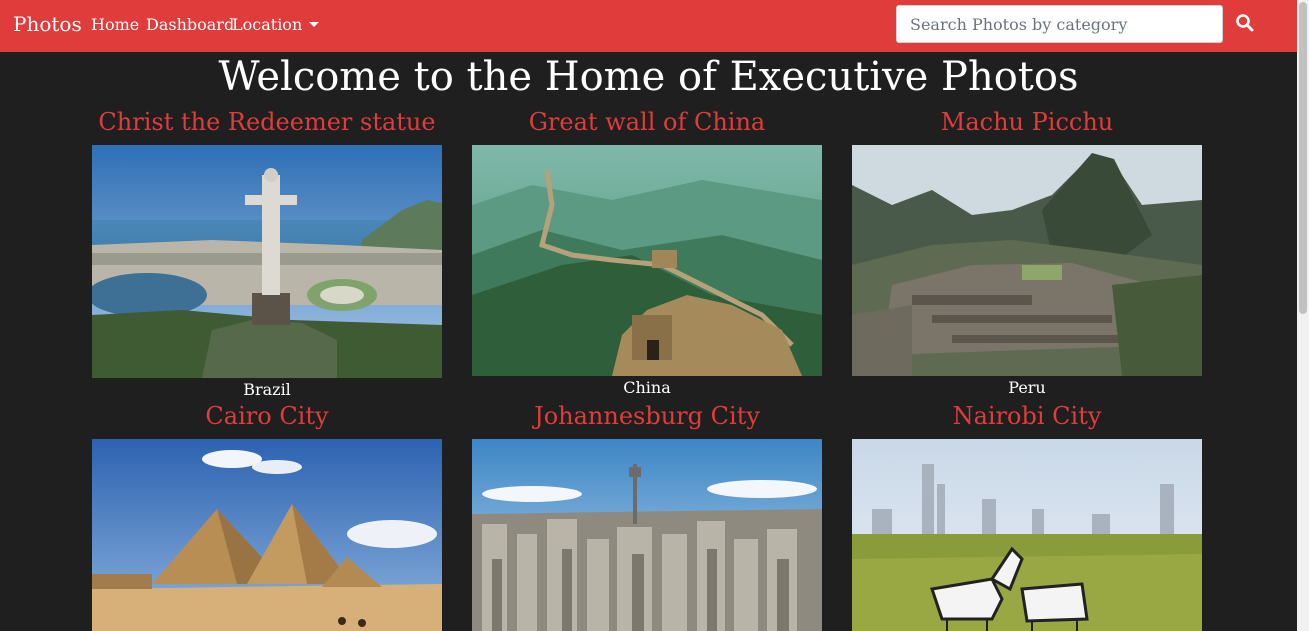 The image size is (1309, 631). What do you see at coordinates (1303, 158) in the screenshot?
I see `scrollbar-thumb` at bounding box center [1303, 158].